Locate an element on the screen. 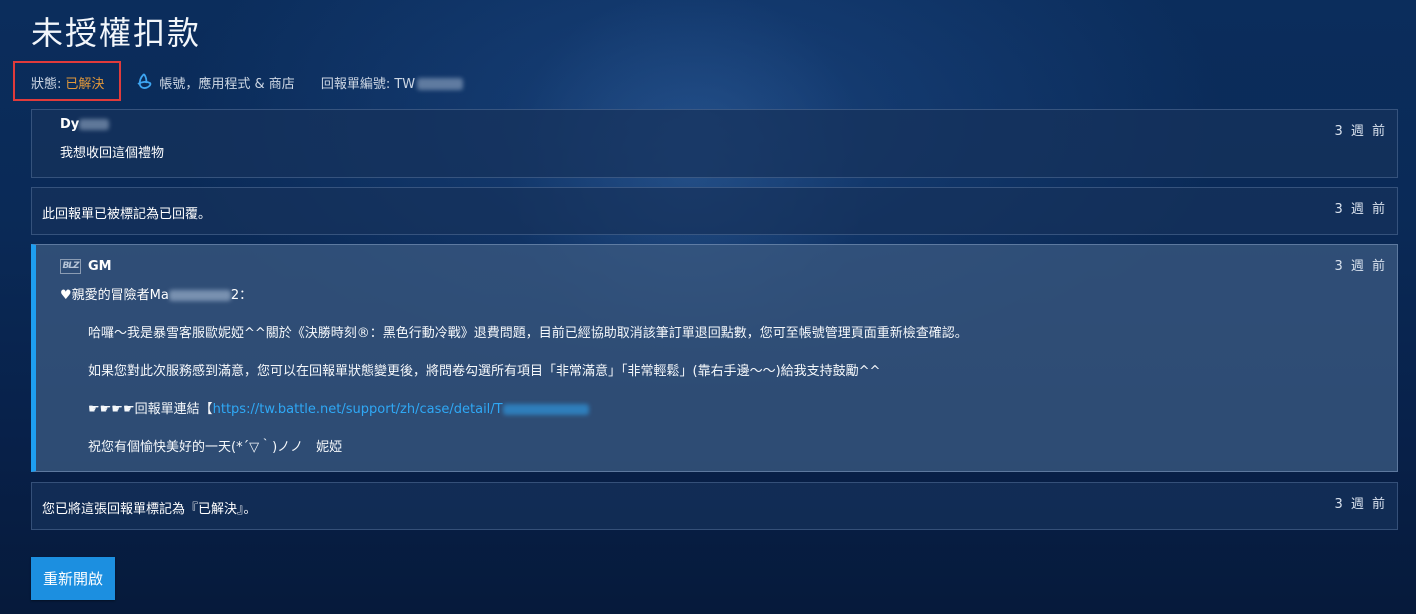 This screenshot has width=1416, height=614. redacted-case-number is located at coordinates (440, 84).